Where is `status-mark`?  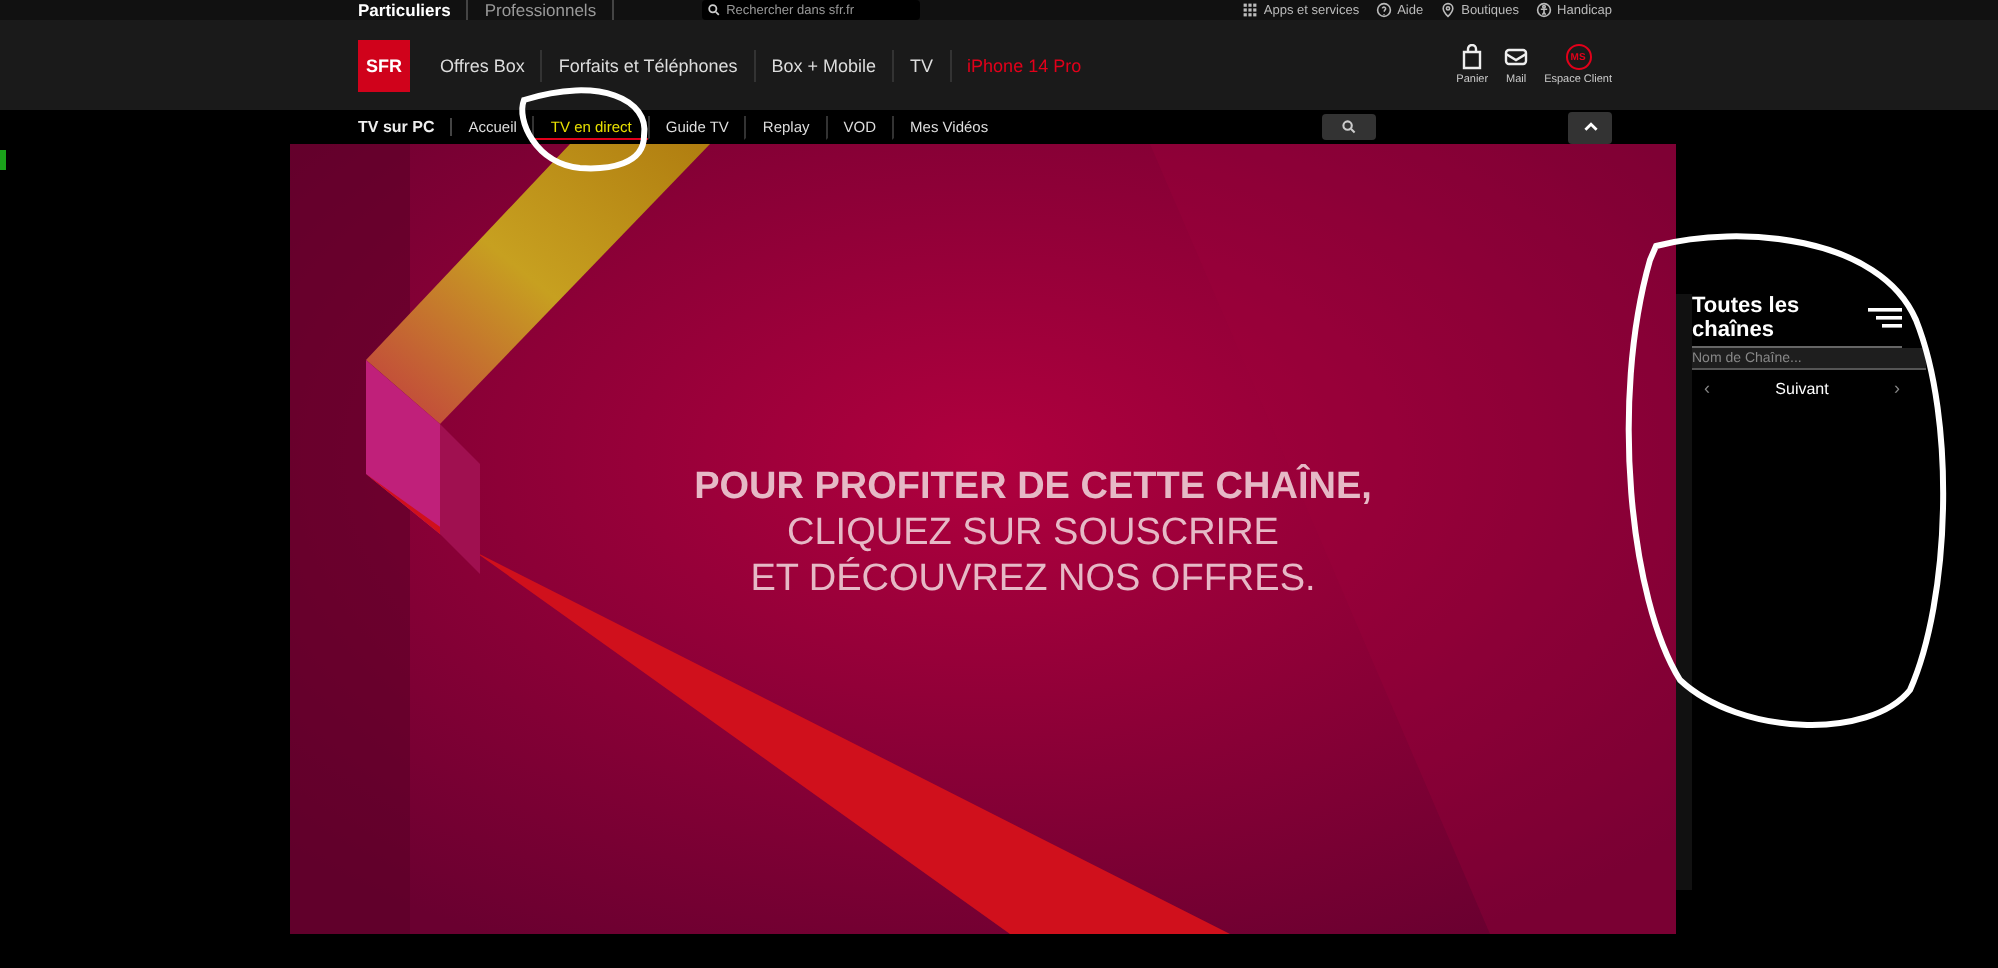
status-mark is located at coordinates (3, 160).